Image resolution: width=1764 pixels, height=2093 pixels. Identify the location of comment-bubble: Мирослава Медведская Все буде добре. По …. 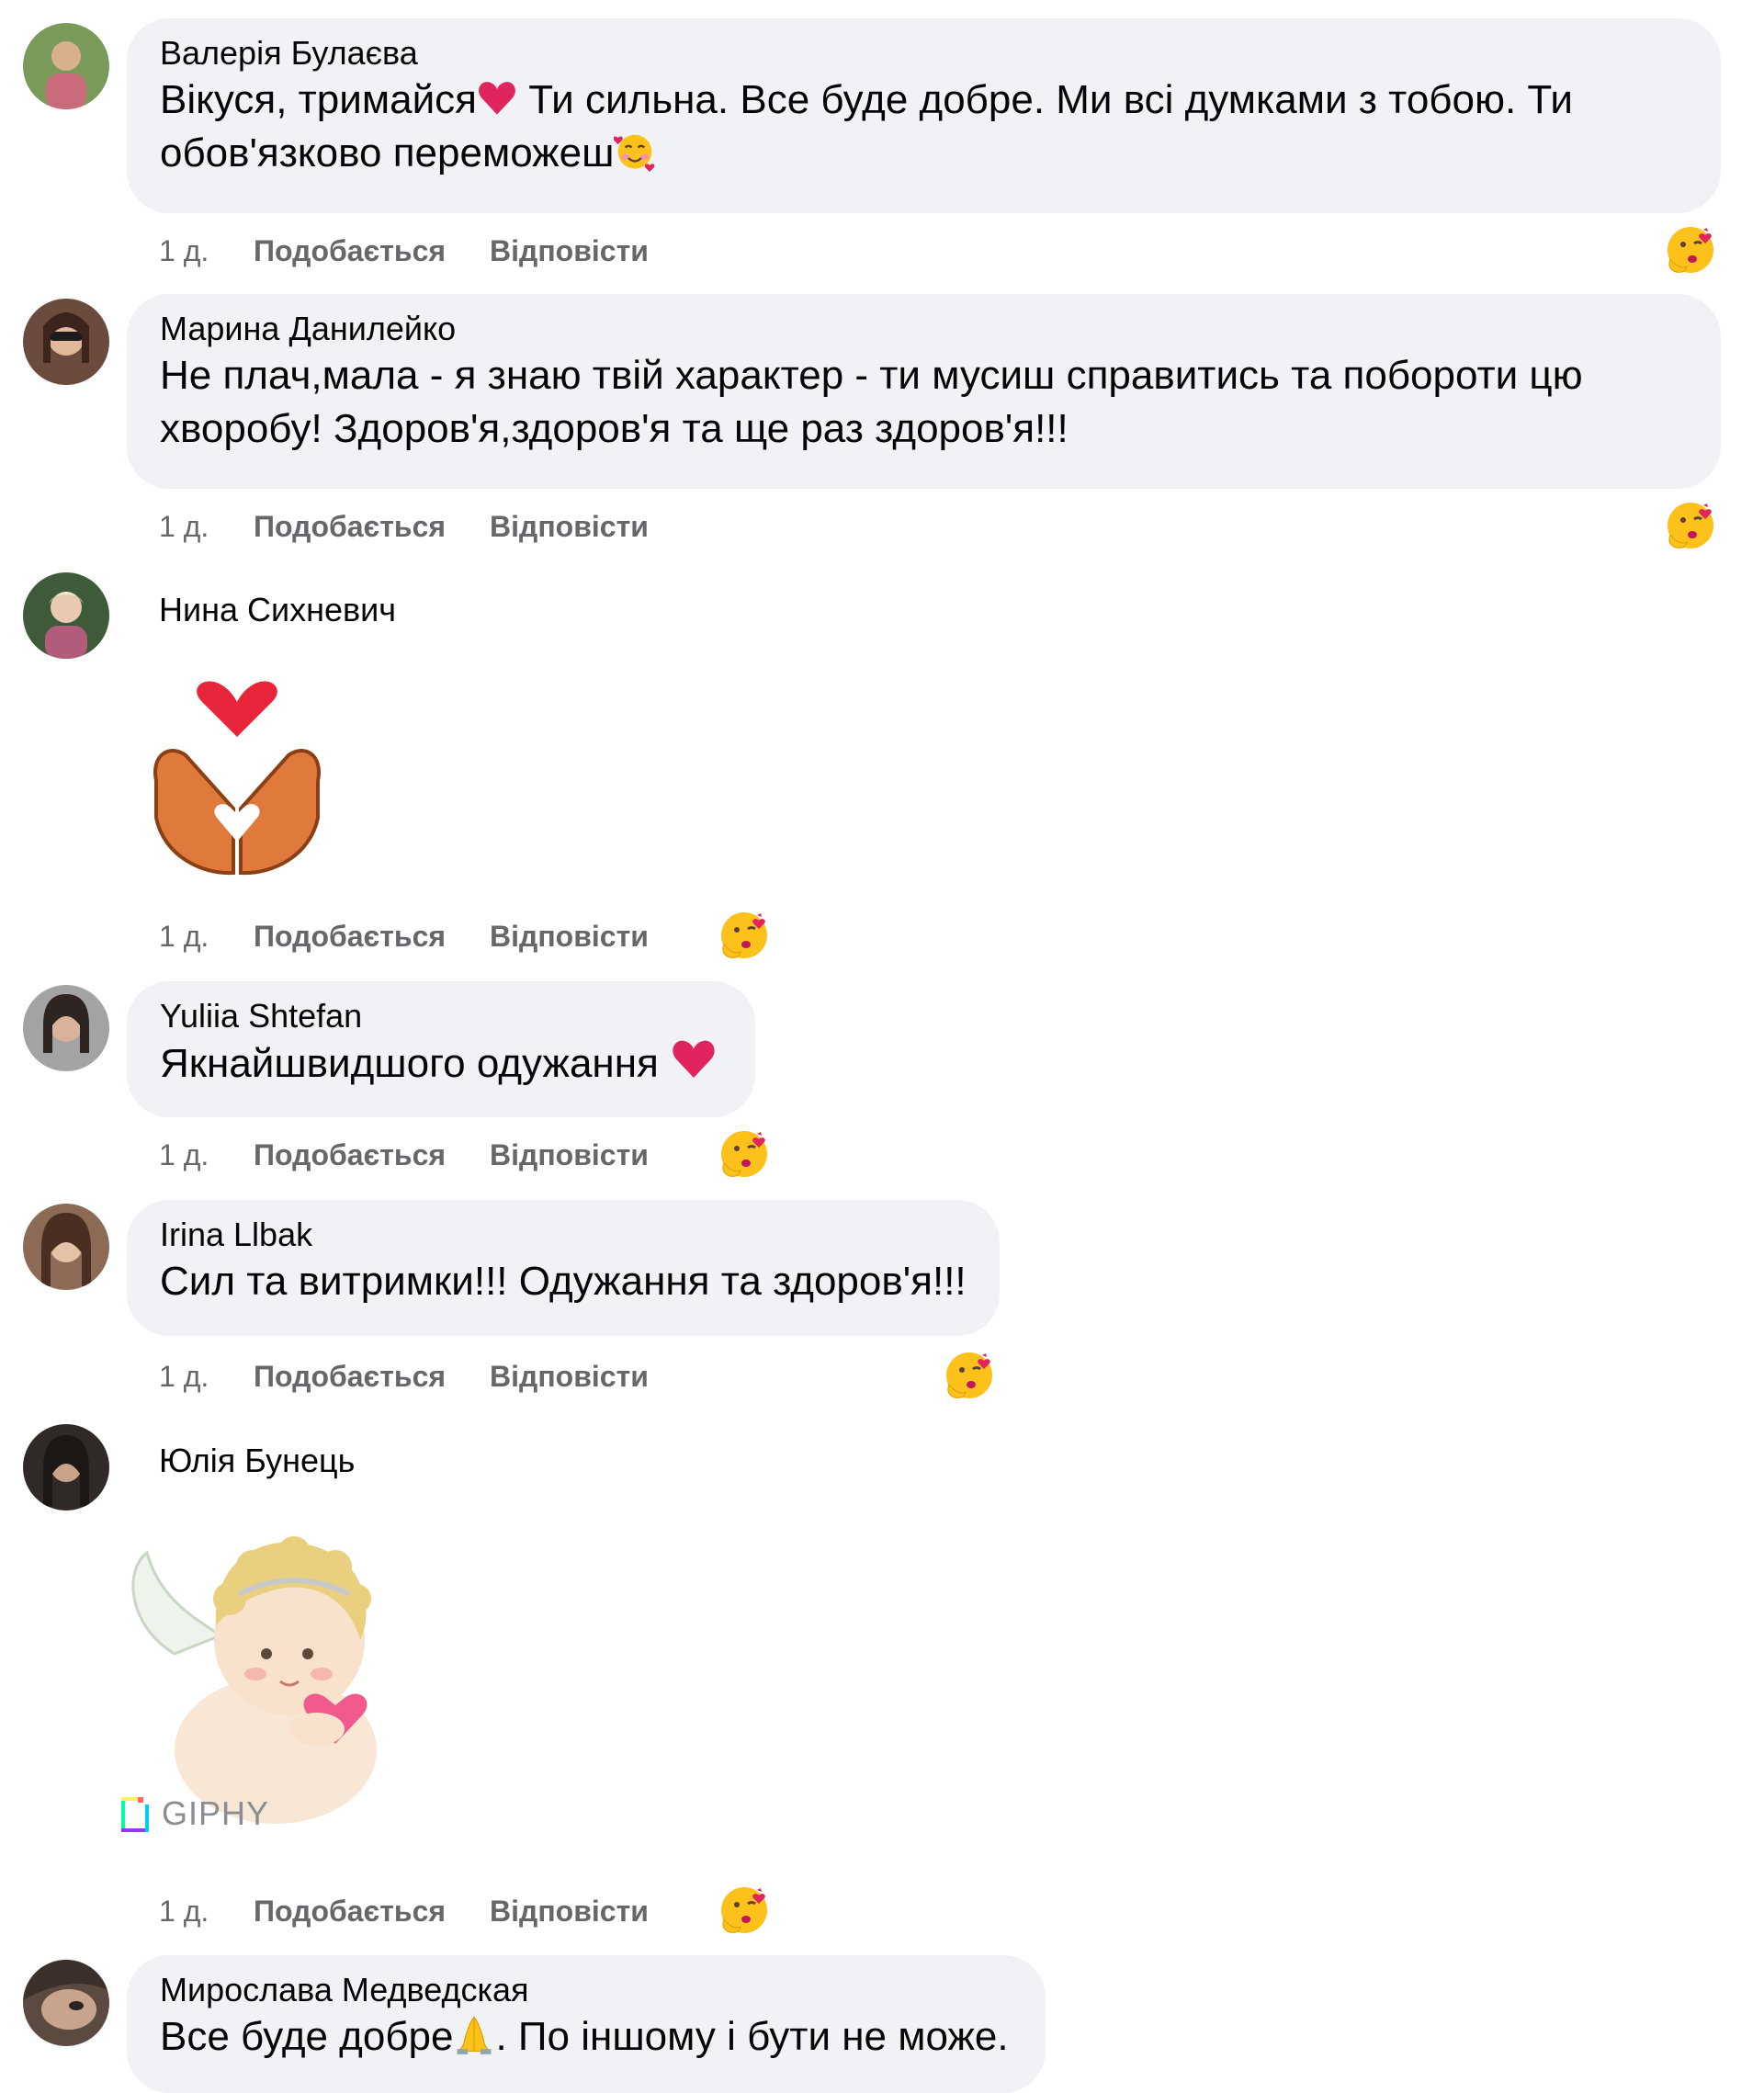
(586, 2024).